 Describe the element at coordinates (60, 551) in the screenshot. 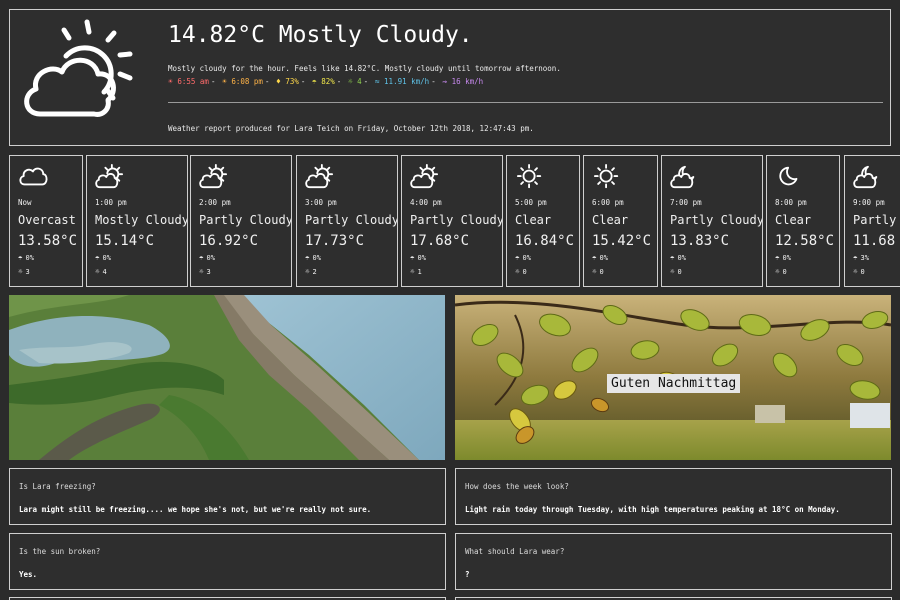

I see `qa-question: Is the sun broken?` at that location.